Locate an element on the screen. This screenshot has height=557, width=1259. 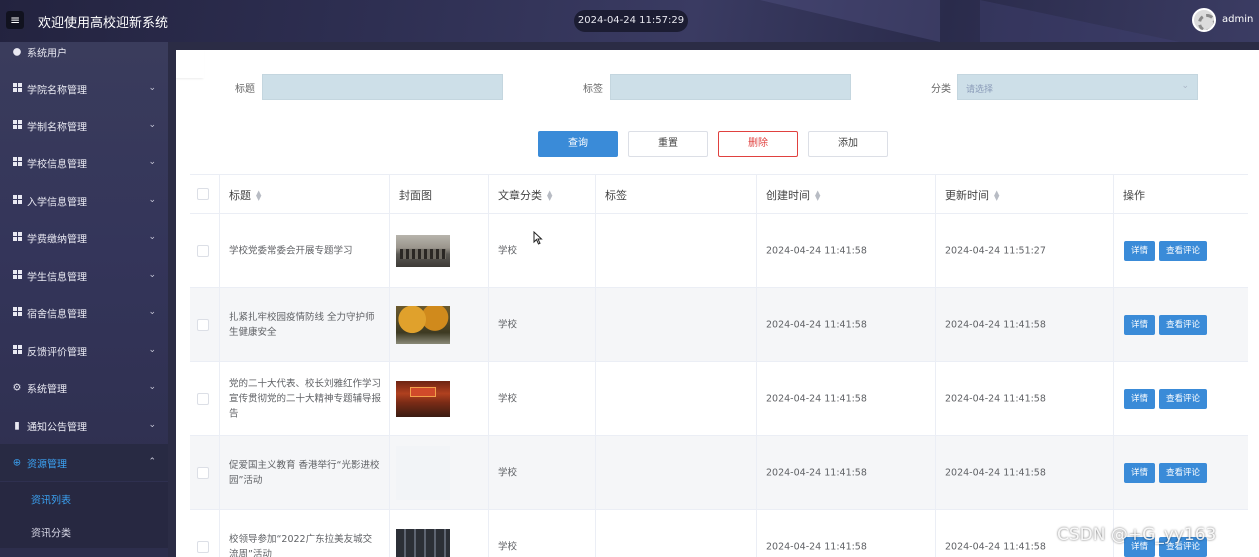
app-title: 欢迎使用高校迎新系统 is located at coordinates (103, 23).